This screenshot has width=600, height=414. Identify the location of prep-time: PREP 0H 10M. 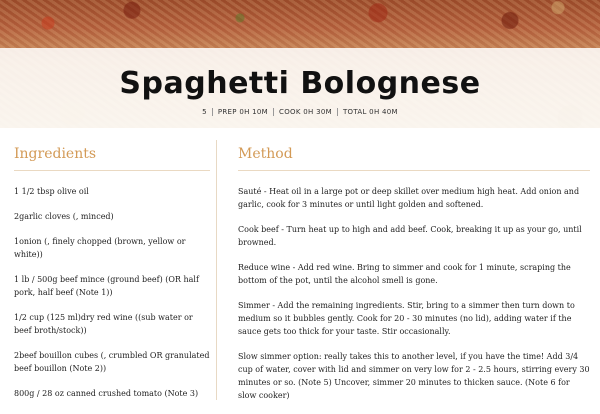
(243, 112).